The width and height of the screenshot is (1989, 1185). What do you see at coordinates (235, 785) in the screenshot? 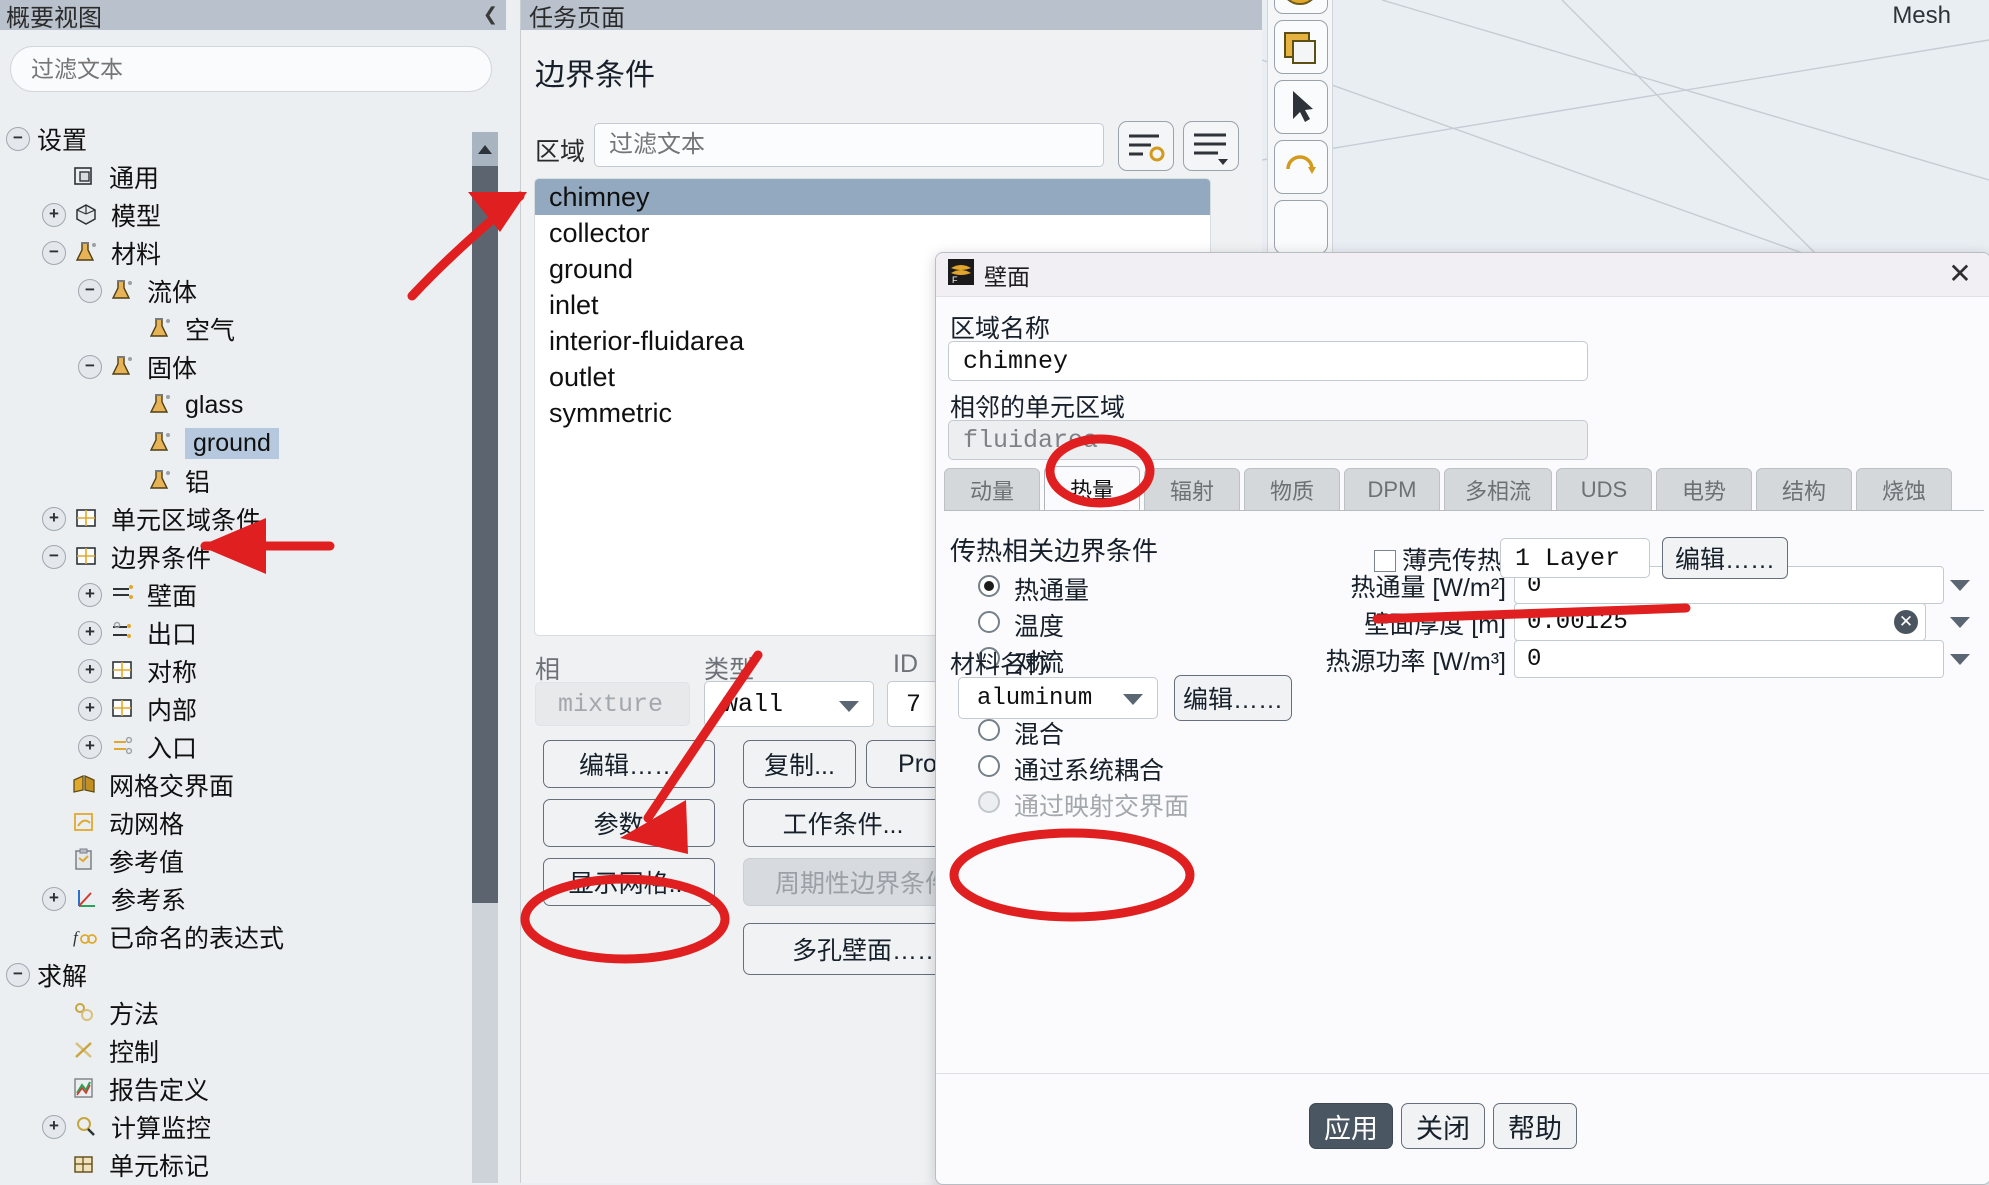
I see `tree-item-17: 网格交界面` at bounding box center [235, 785].